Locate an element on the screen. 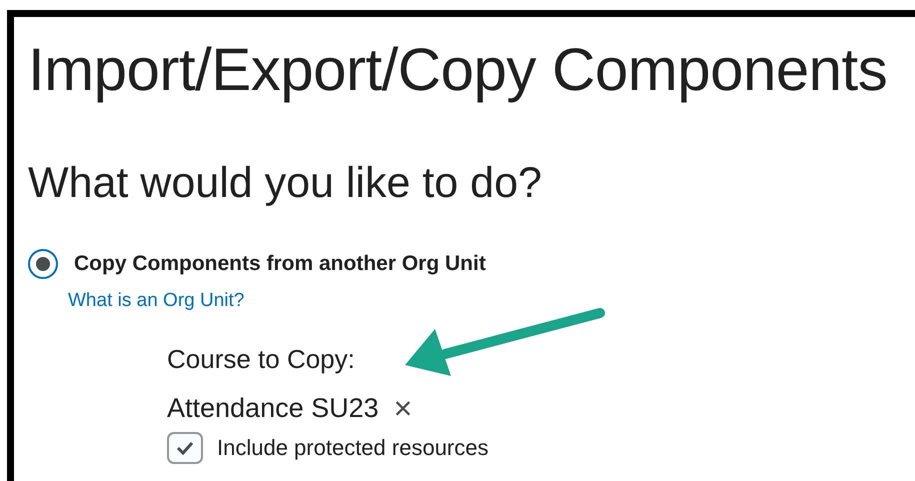  selected-course: Attendance SU23 is located at coordinates (273, 408).